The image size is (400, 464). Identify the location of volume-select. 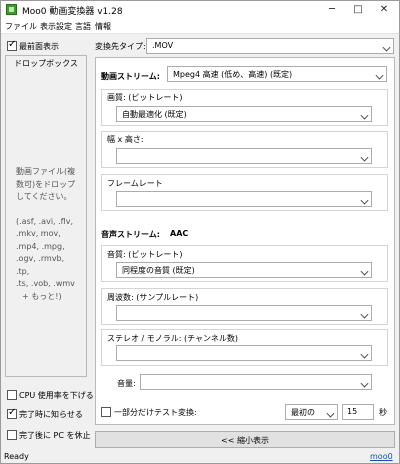
(256, 382).